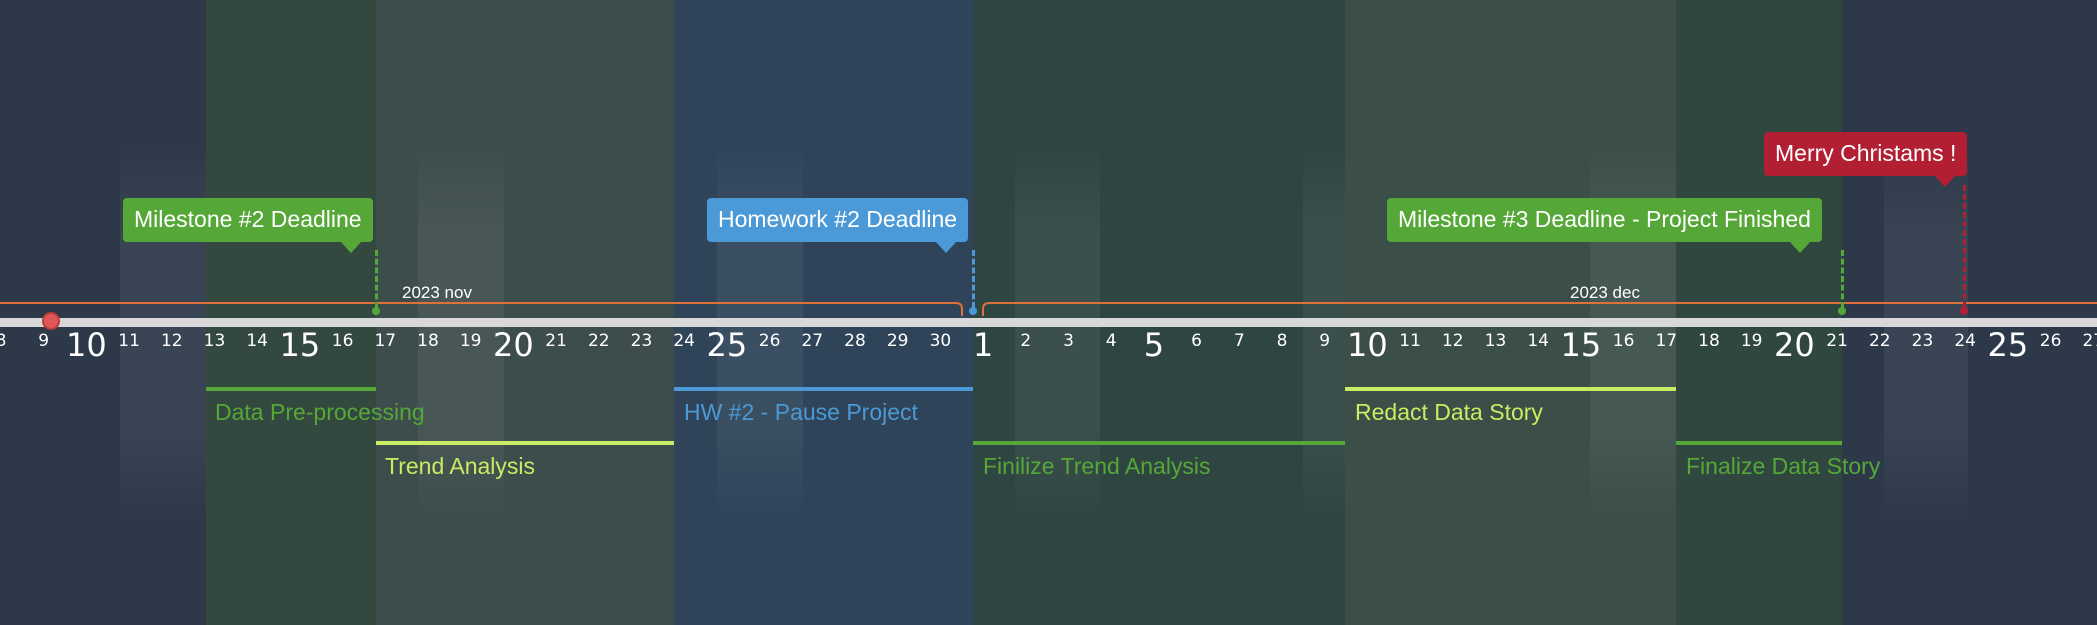 This screenshot has height=625, width=2097. What do you see at coordinates (855, 341) in the screenshot?
I see `day-tick-label: 28` at bounding box center [855, 341].